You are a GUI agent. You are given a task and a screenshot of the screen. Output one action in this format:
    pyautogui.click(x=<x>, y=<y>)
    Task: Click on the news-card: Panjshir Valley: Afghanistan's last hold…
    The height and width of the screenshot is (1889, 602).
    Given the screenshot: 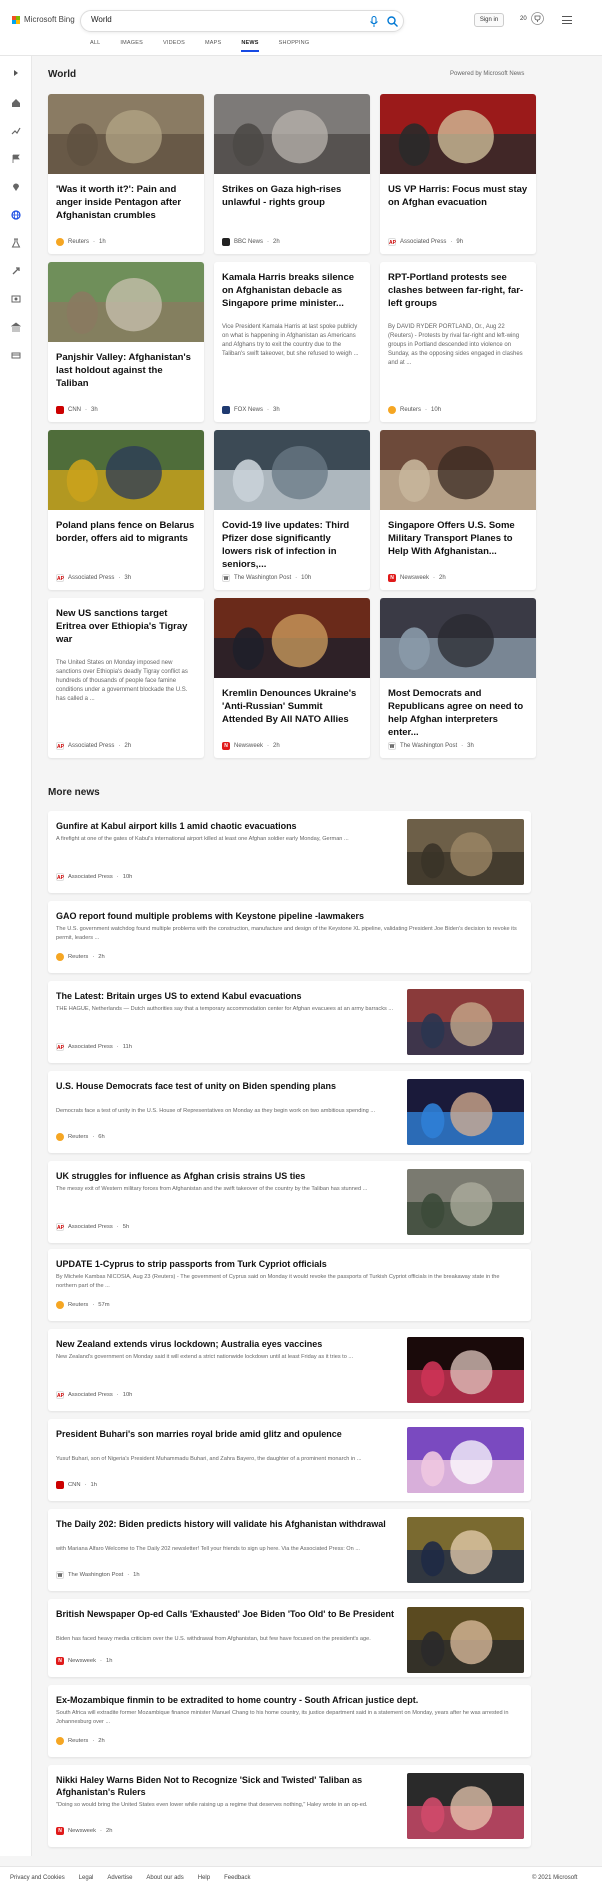 What is the action you would take?
    pyautogui.click(x=126, y=342)
    